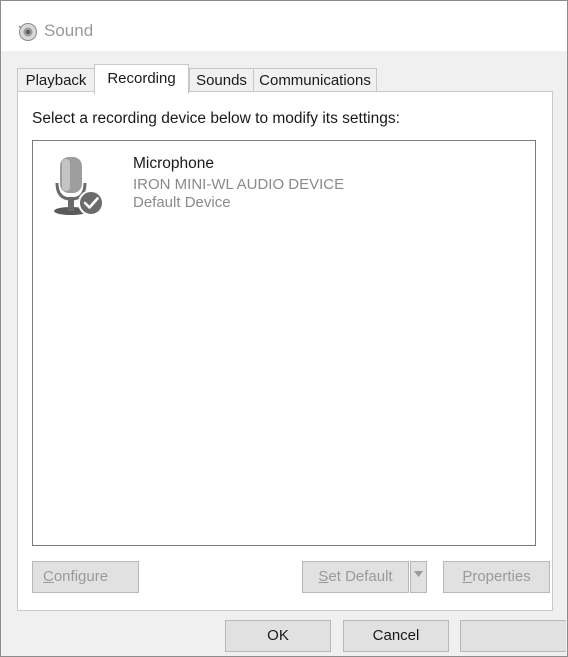 The height and width of the screenshot is (657, 568). Describe the element at coordinates (173, 163) in the screenshot. I see `device-name: Microphone` at that location.